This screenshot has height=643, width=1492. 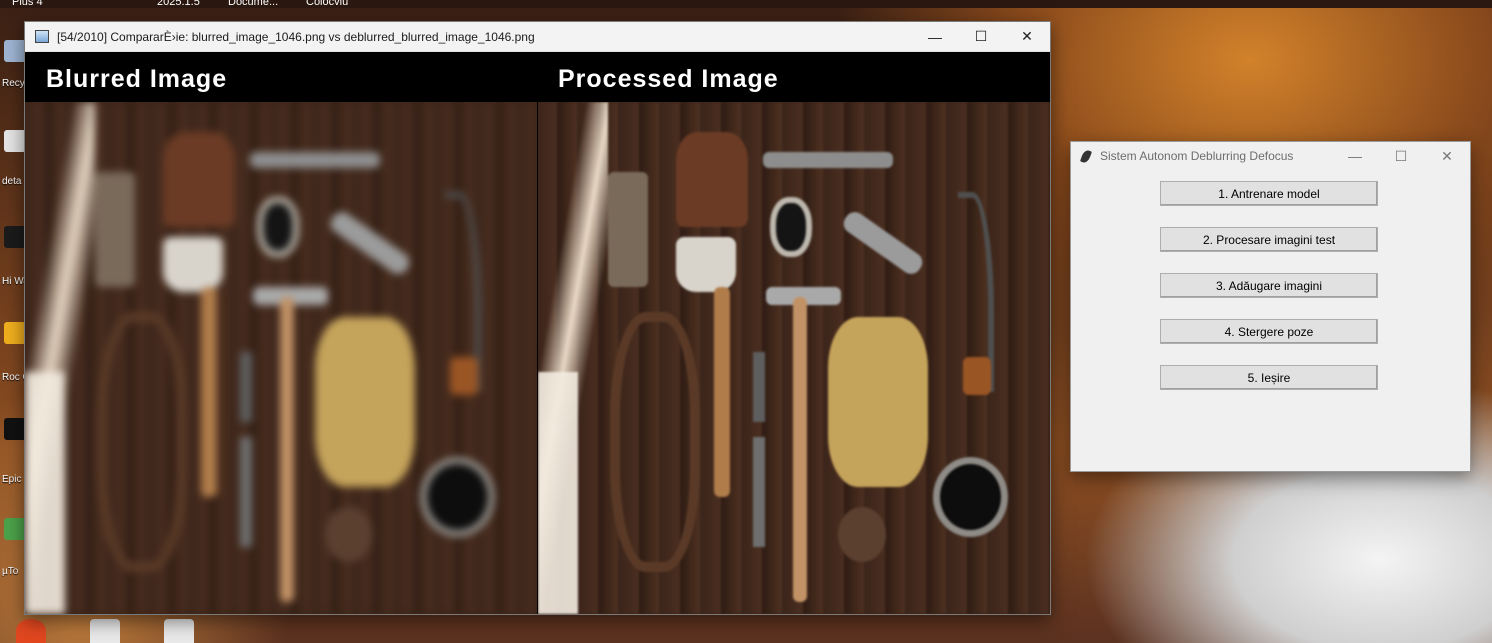 I want to click on app-window-icon, so click(x=42, y=36).